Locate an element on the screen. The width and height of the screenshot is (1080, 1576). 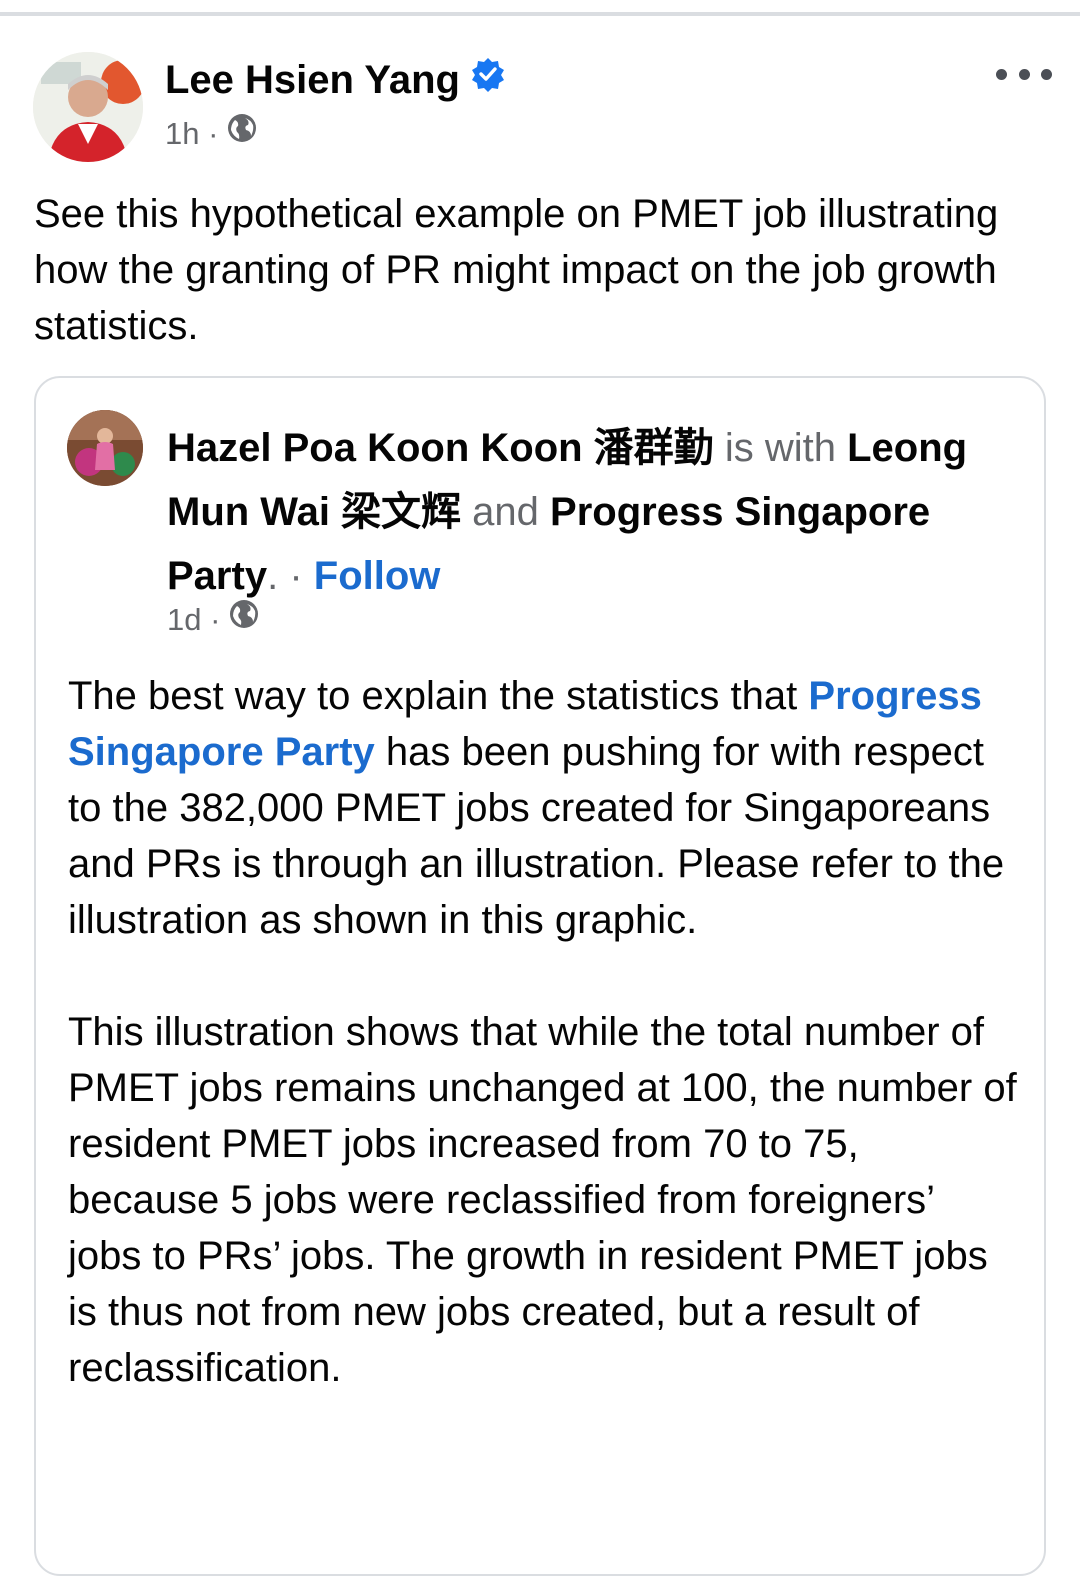
shared-time: 1d is located at coordinates (184, 619).